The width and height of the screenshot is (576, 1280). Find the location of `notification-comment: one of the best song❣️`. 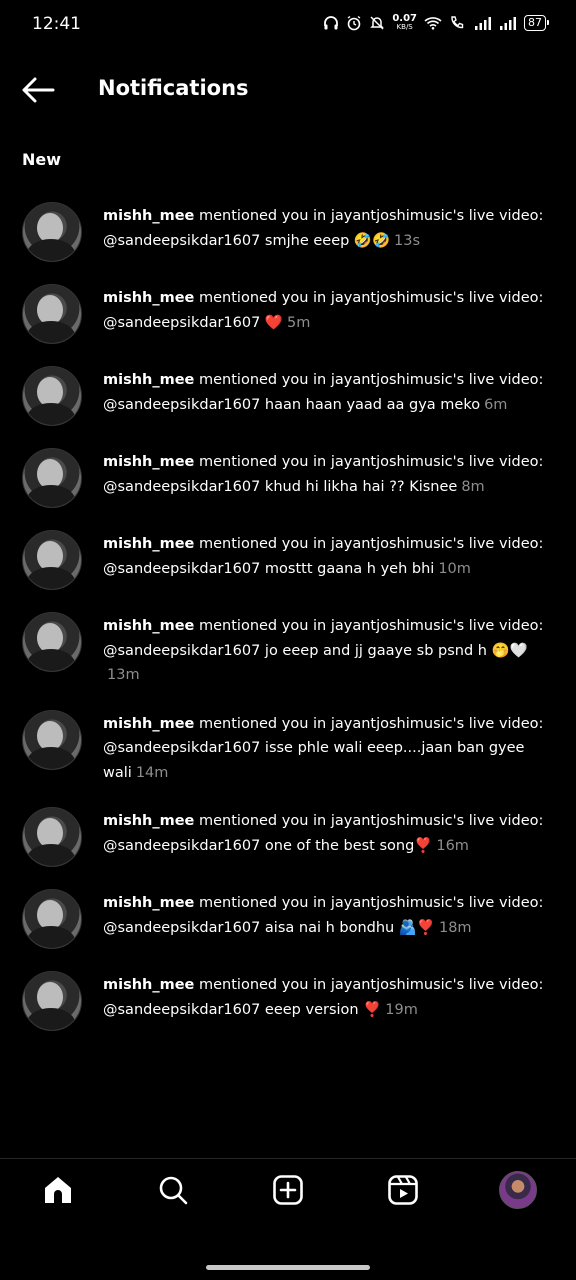

notification-comment: one of the best song❣️ is located at coordinates (348, 845).